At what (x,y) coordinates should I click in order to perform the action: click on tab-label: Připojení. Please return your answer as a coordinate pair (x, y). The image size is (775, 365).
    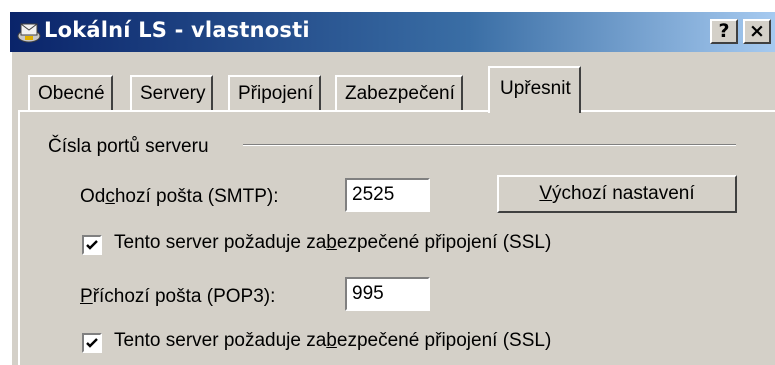
    Looking at the image, I should click on (275, 93).